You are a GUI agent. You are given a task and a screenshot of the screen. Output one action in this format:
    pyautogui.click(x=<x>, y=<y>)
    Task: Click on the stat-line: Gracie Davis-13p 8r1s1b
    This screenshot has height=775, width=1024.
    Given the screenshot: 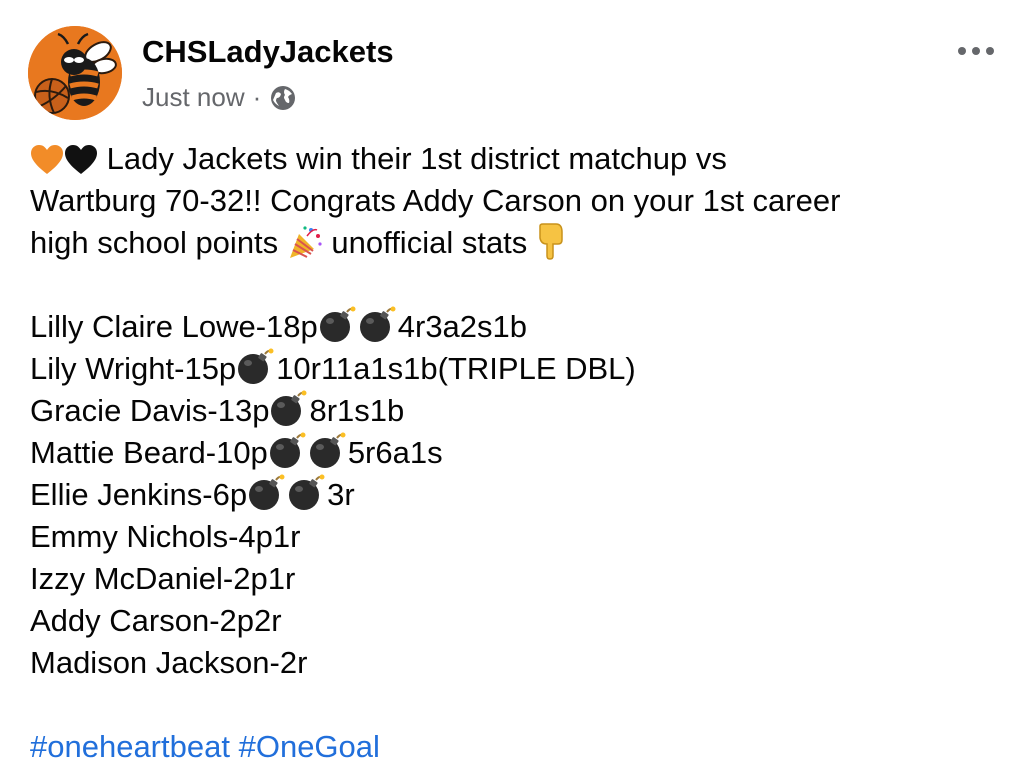 What is the action you would take?
    pyautogui.click(x=515, y=411)
    